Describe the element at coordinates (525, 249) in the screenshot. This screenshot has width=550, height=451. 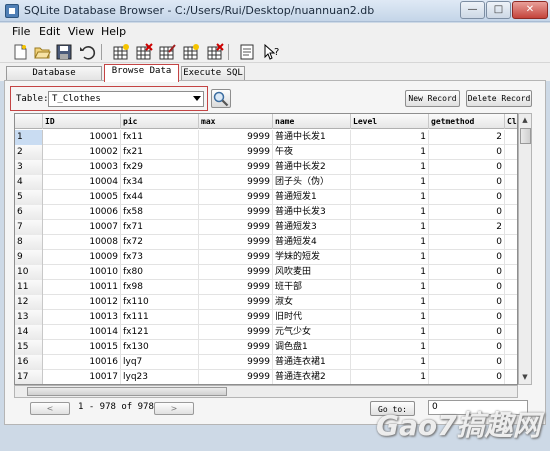
I see `vertical-scrollbar: ▲ ▼` at that location.